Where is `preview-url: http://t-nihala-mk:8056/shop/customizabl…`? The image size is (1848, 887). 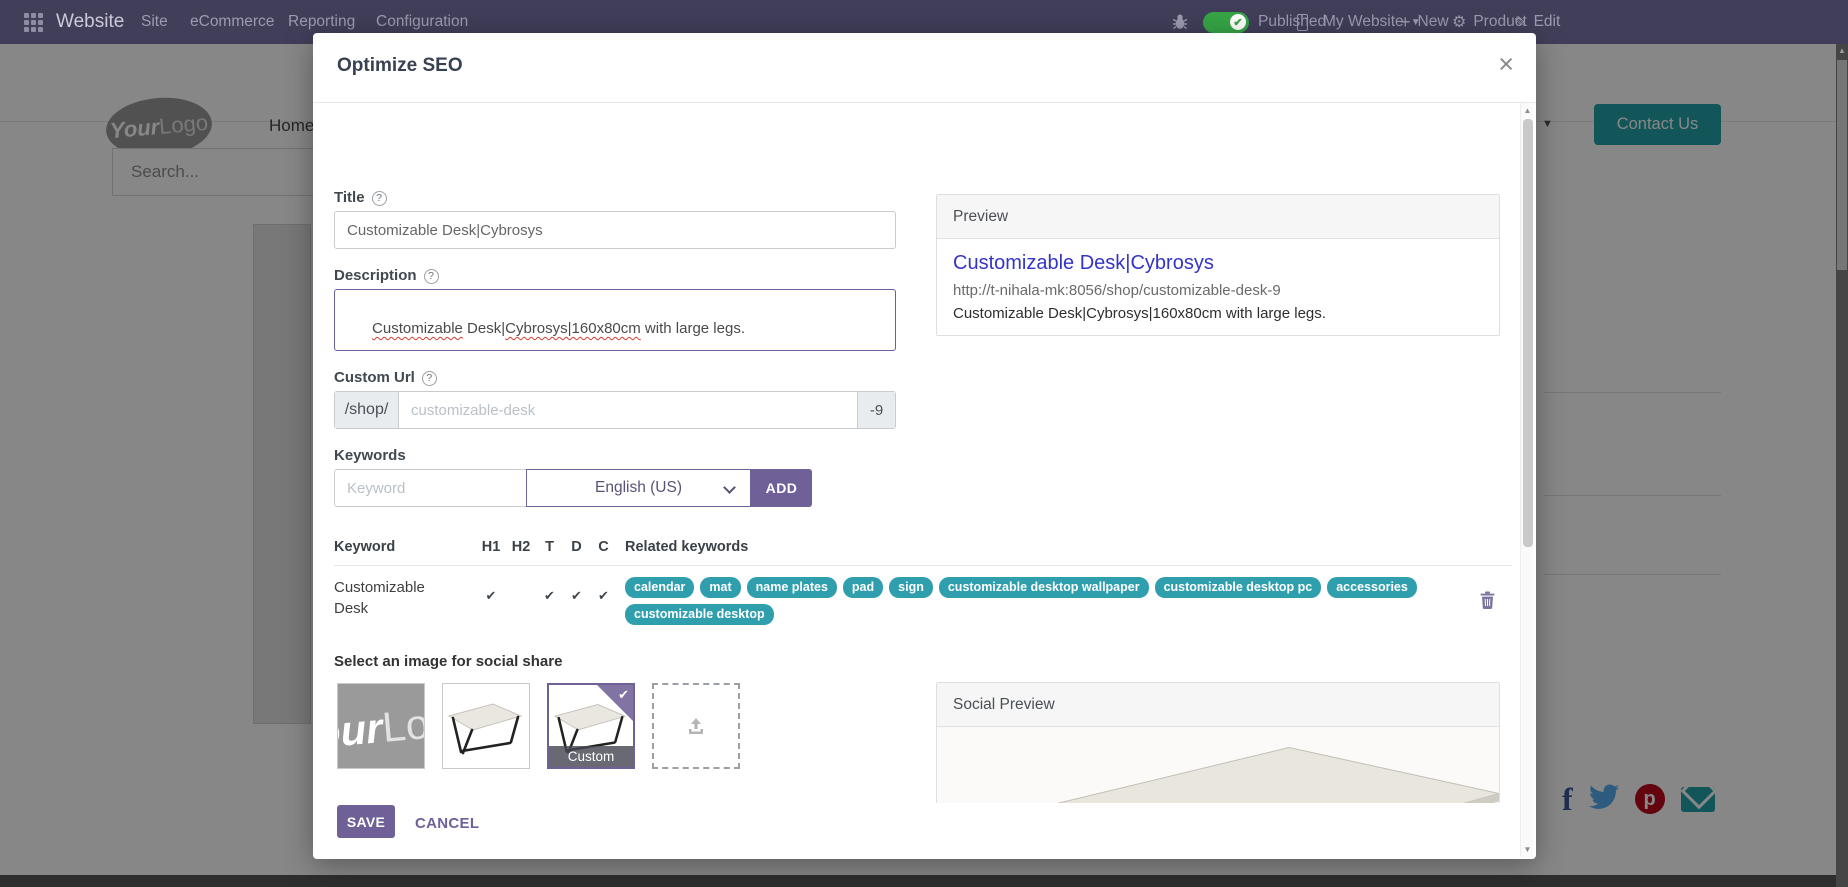
preview-url: http://t-nihala-mk:8056/shop/customizabl… is located at coordinates (1117, 290).